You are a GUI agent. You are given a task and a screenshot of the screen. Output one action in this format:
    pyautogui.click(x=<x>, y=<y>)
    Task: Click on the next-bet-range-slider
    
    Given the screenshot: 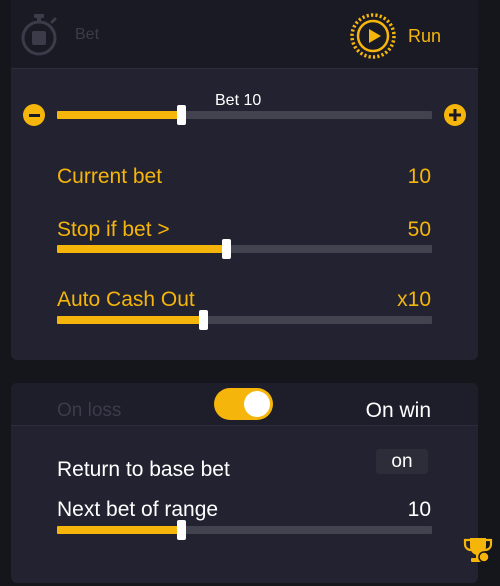 What is the action you would take?
    pyautogui.click(x=244, y=530)
    